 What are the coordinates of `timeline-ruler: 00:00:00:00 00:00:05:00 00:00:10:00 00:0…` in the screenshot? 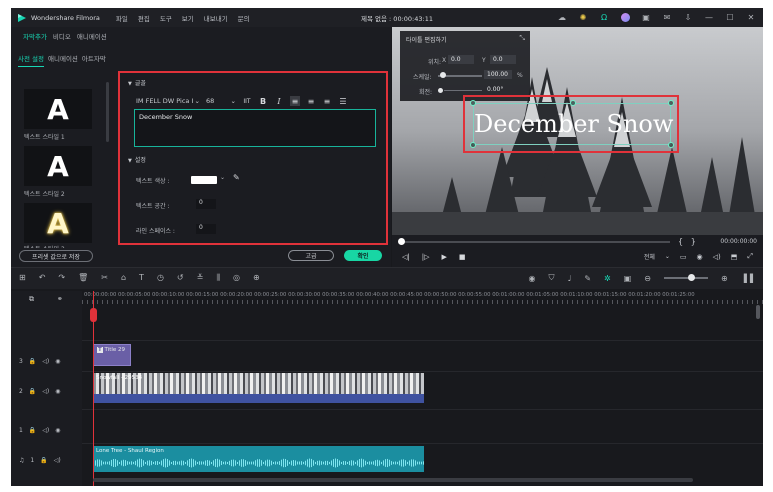 It's located at (422, 298).